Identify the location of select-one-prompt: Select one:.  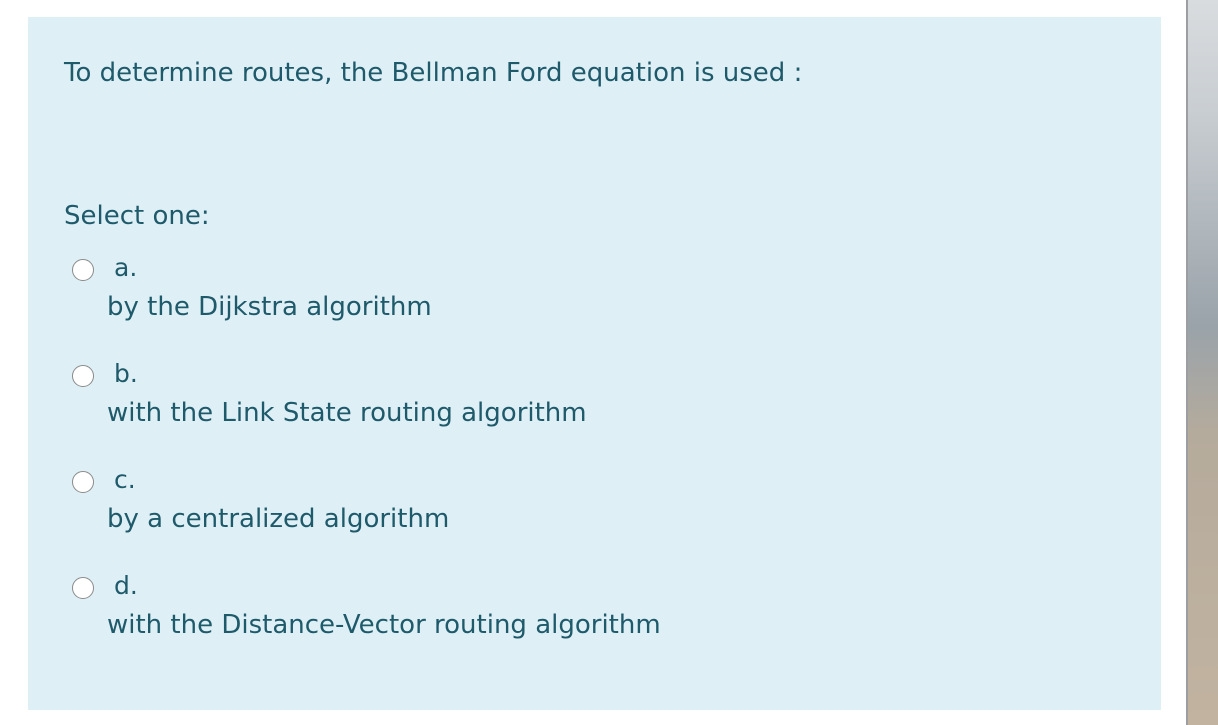
(137, 216).